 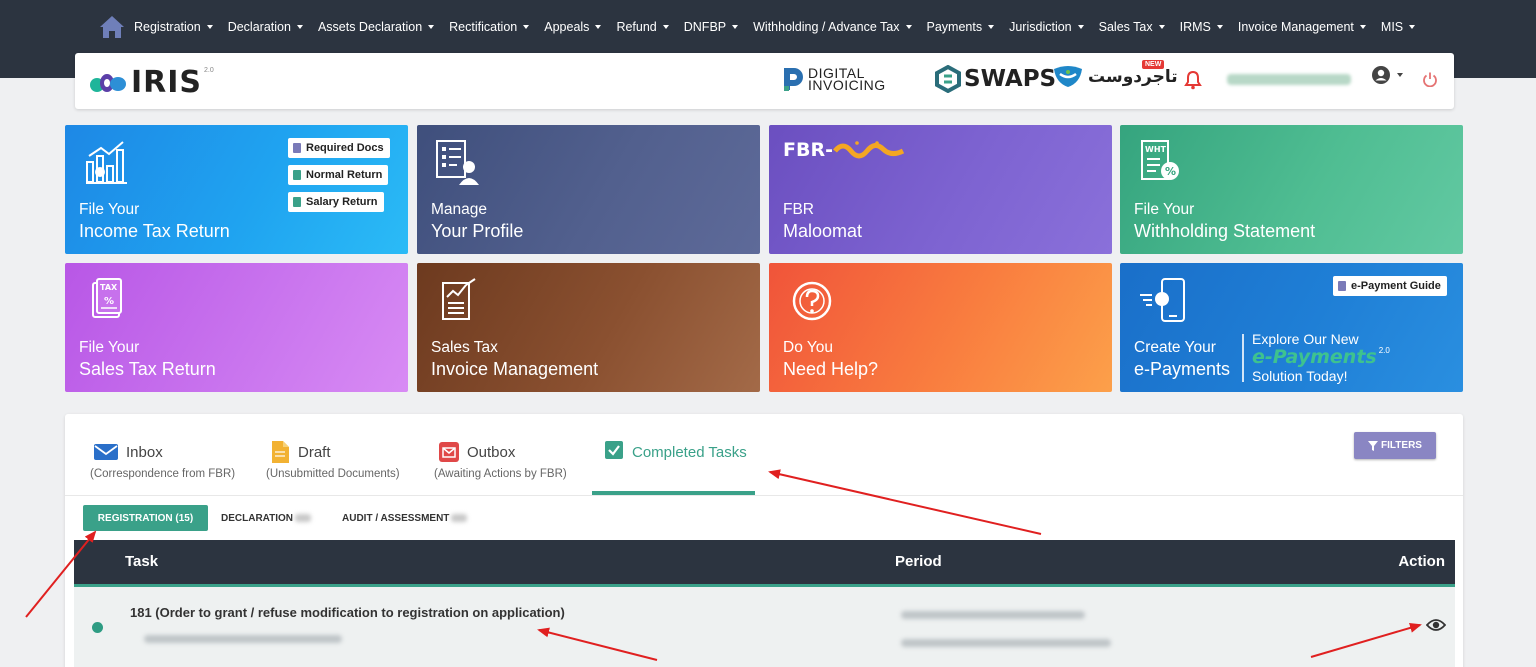 I want to click on tab-draft-subtitle: (Unsubmitted Documents), so click(x=333, y=474).